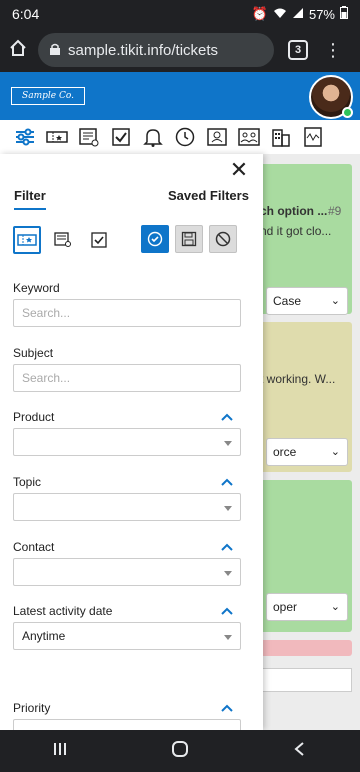 This screenshot has height=772, width=360. What do you see at coordinates (227, 482) in the screenshot?
I see `collapse-topic-icon` at bounding box center [227, 482].